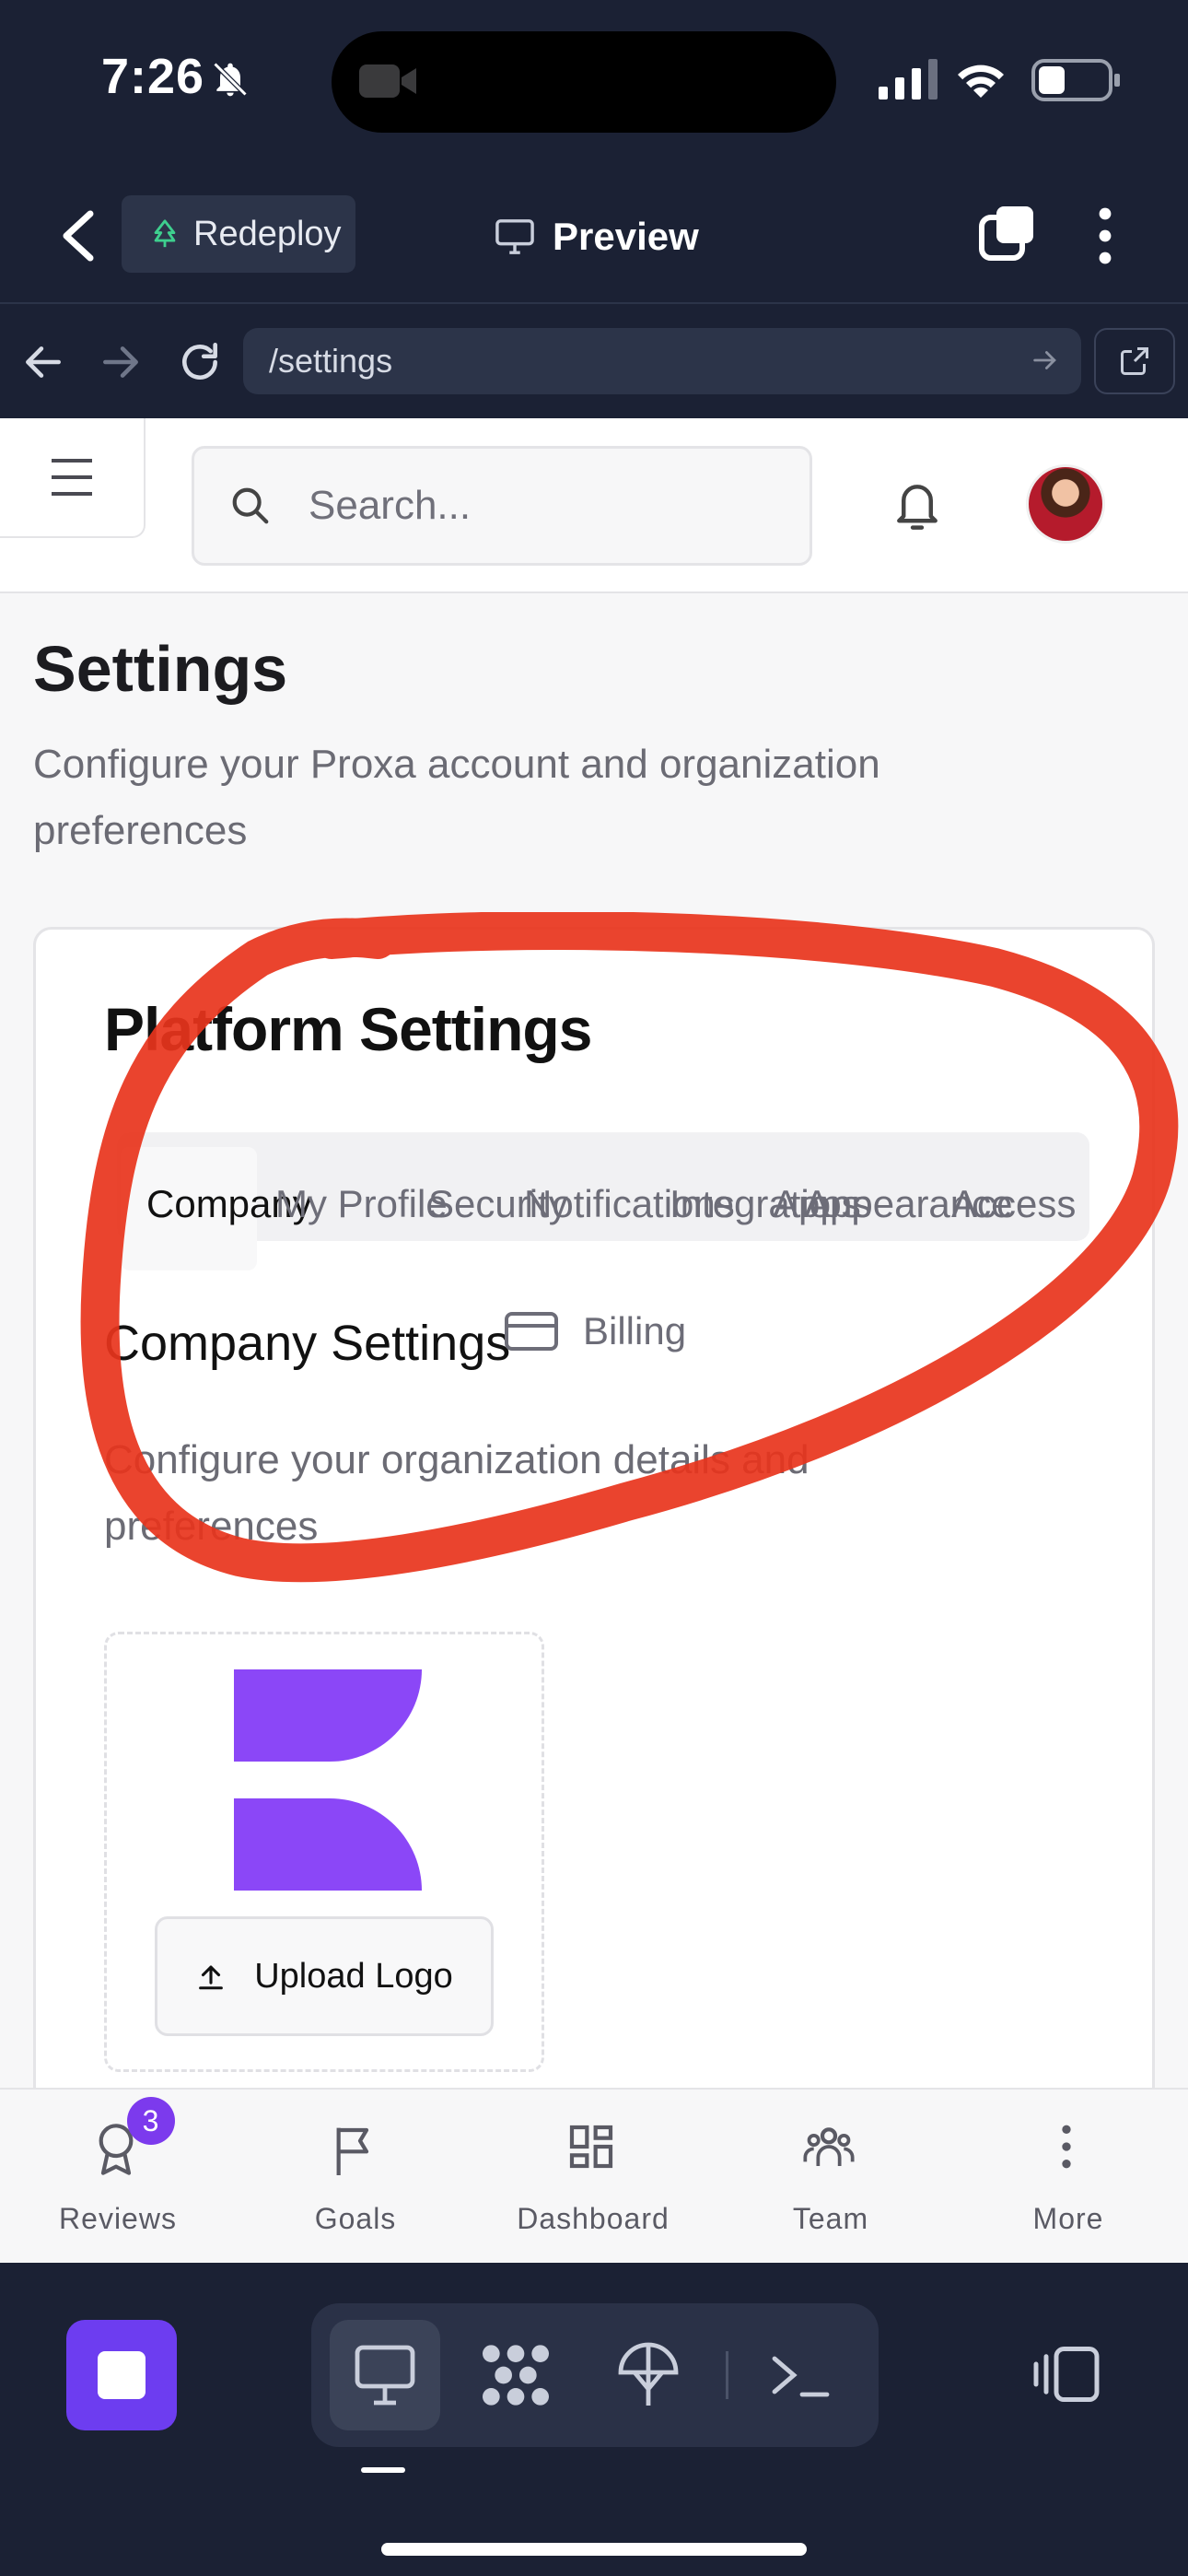  I want to click on preview-label: Preview, so click(626, 236).